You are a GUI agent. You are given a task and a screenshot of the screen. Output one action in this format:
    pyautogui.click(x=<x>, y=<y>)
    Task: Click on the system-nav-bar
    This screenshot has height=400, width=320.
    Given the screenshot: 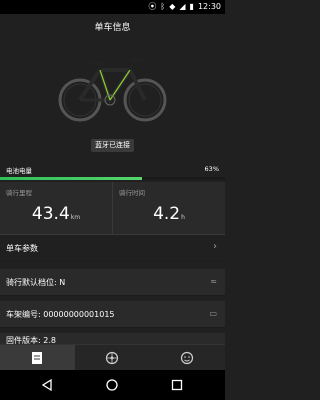 What is the action you would take?
    pyautogui.click(x=112, y=385)
    